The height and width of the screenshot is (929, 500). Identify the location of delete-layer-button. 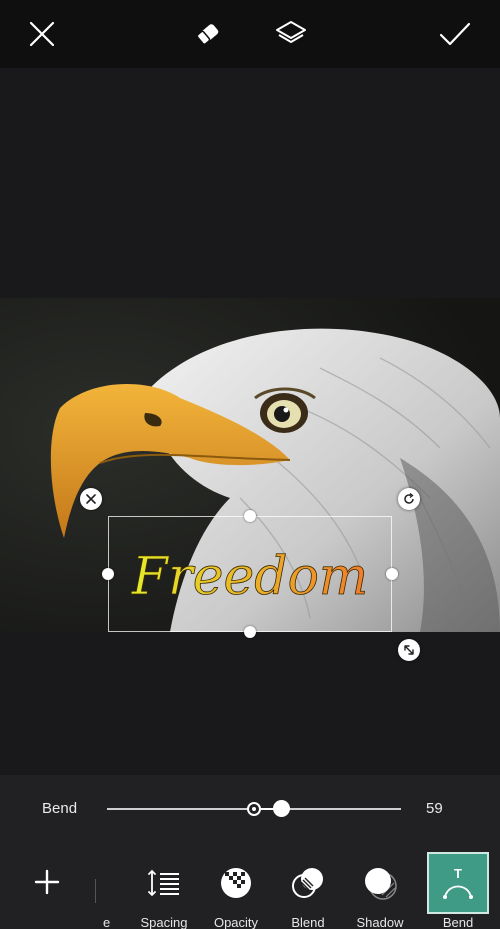
(91, 499).